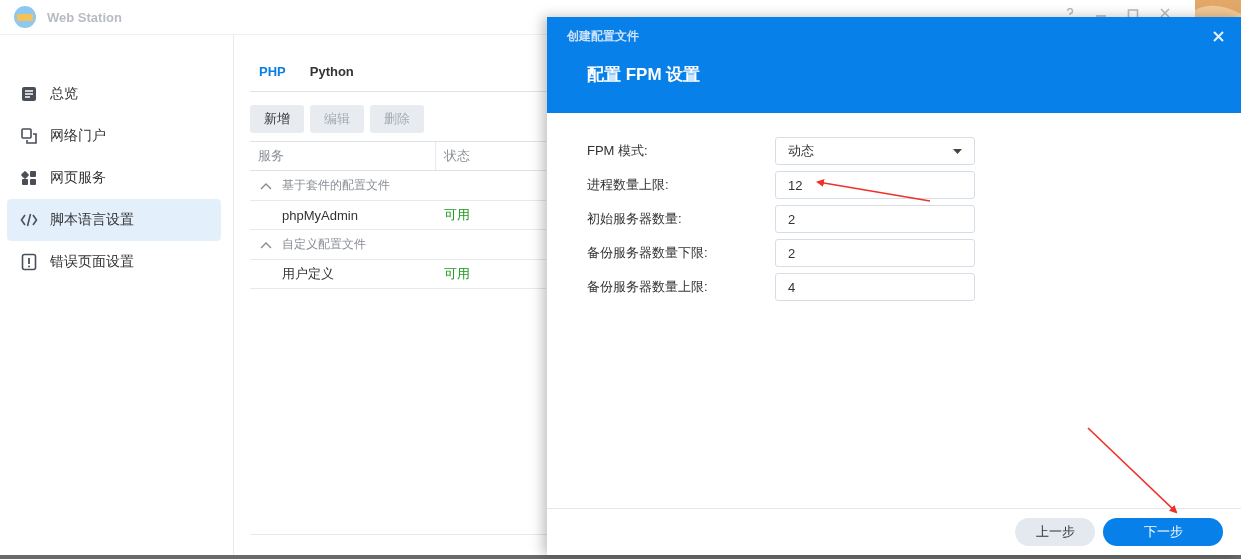 This screenshot has height=559, width=1241. I want to click on field-label: 初始服务器数量:, so click(635, 219).